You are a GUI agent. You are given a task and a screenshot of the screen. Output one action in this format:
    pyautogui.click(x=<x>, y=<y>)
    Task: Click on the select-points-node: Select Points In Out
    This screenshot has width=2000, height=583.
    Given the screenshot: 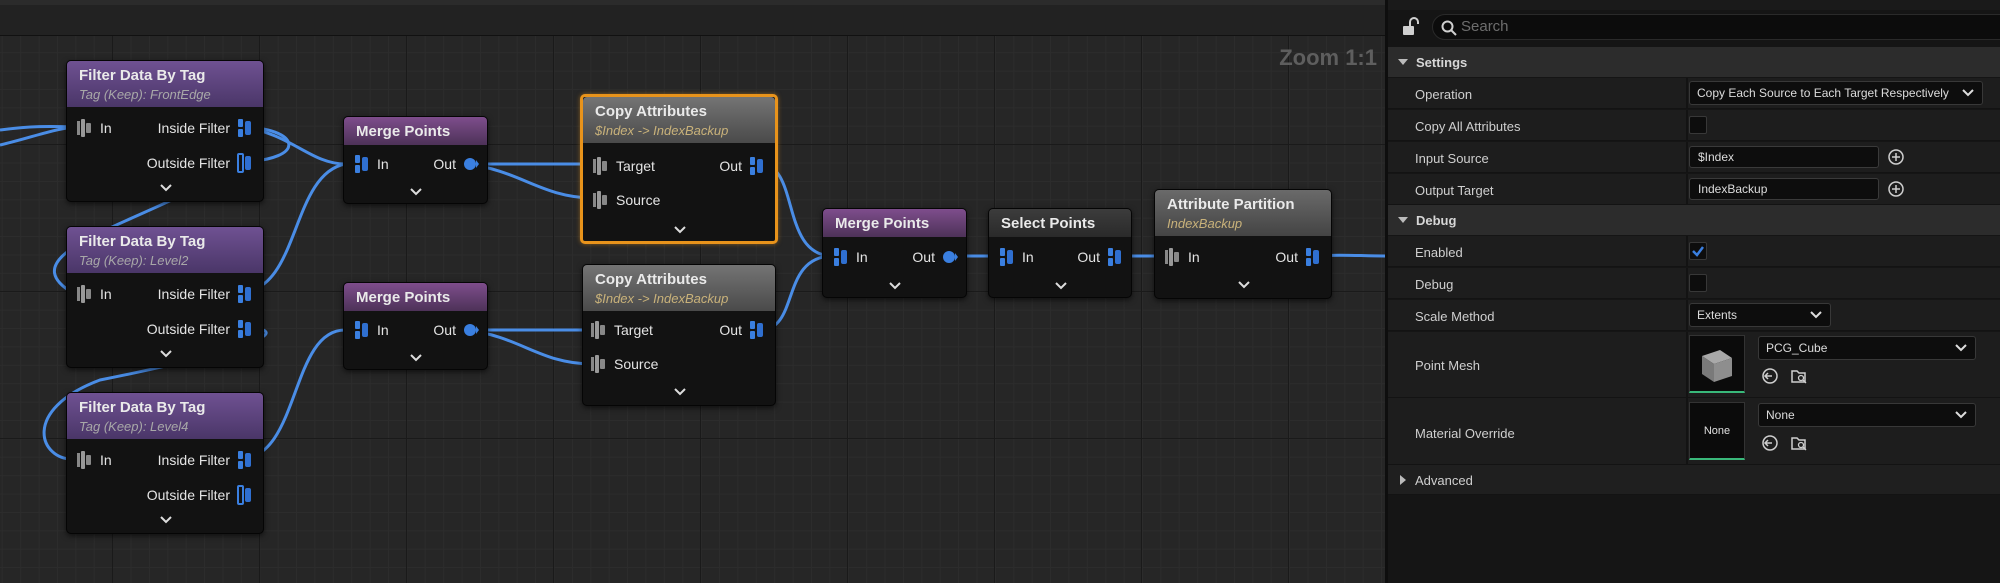 What is the action you would take?
    pyautogui.click(x=1060, y=253)
    